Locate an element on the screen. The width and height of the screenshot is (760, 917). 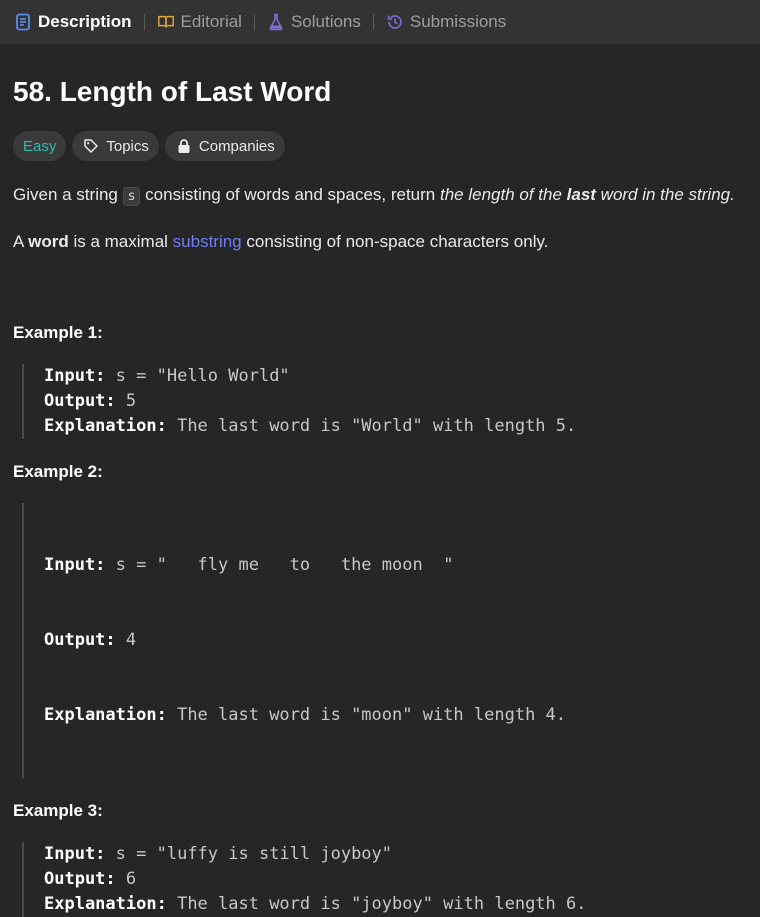
difficulty-label: Easy is located at coordinates (40, 146).